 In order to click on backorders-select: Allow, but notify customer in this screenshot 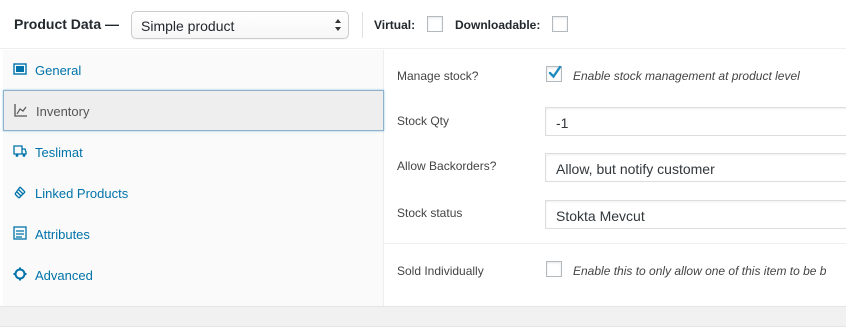, I will do `click(695, 167)`.